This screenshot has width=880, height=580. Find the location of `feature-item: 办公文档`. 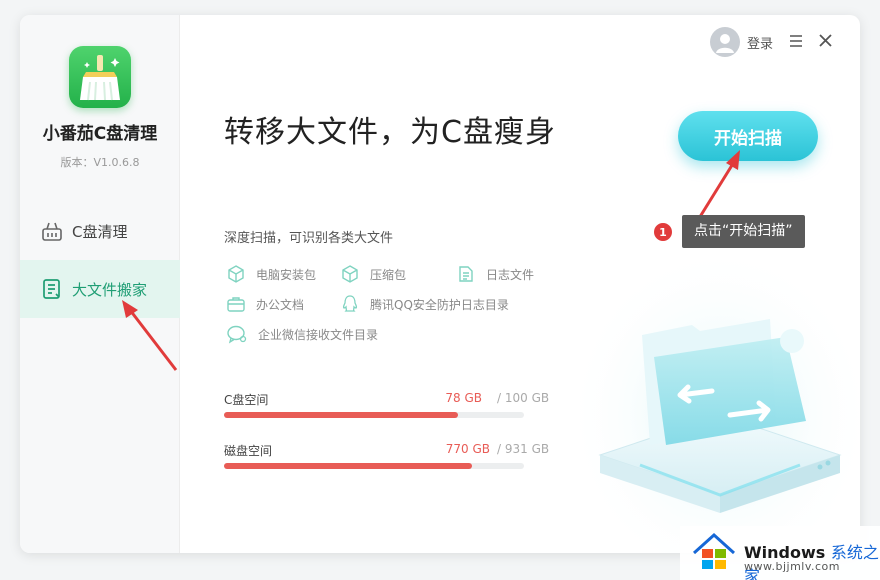

feature-item: 办公文档 is located at coordinates (265, 304).